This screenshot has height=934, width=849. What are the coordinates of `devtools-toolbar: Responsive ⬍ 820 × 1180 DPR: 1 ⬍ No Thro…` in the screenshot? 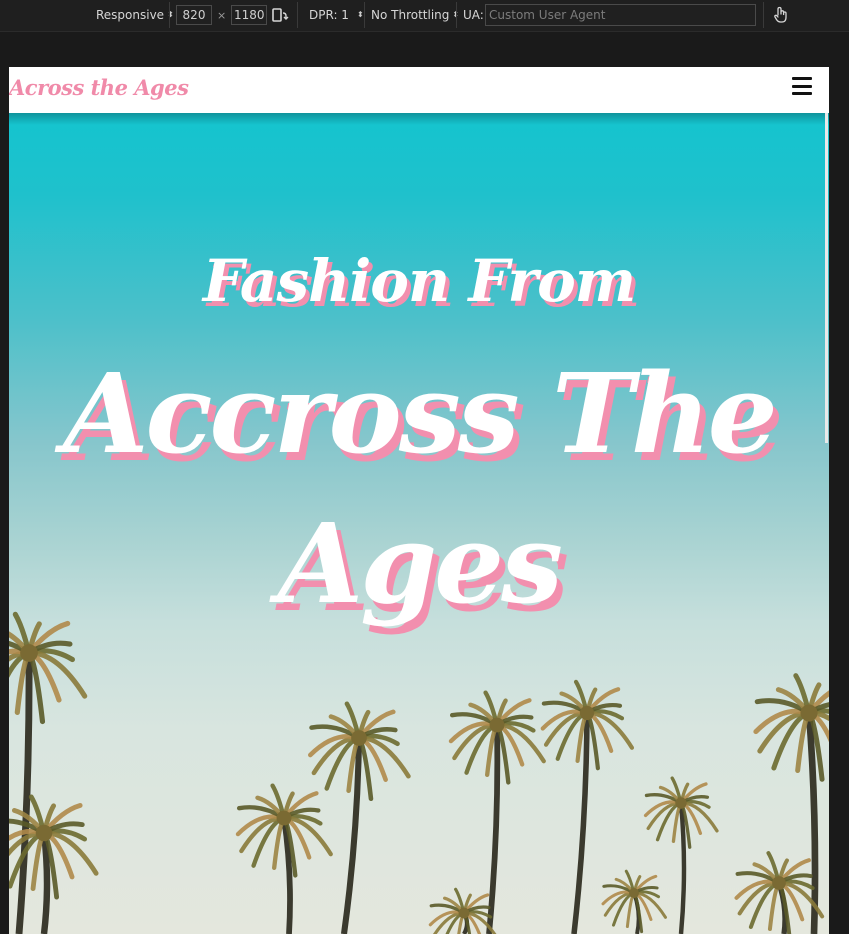 It's located at (424, 16).